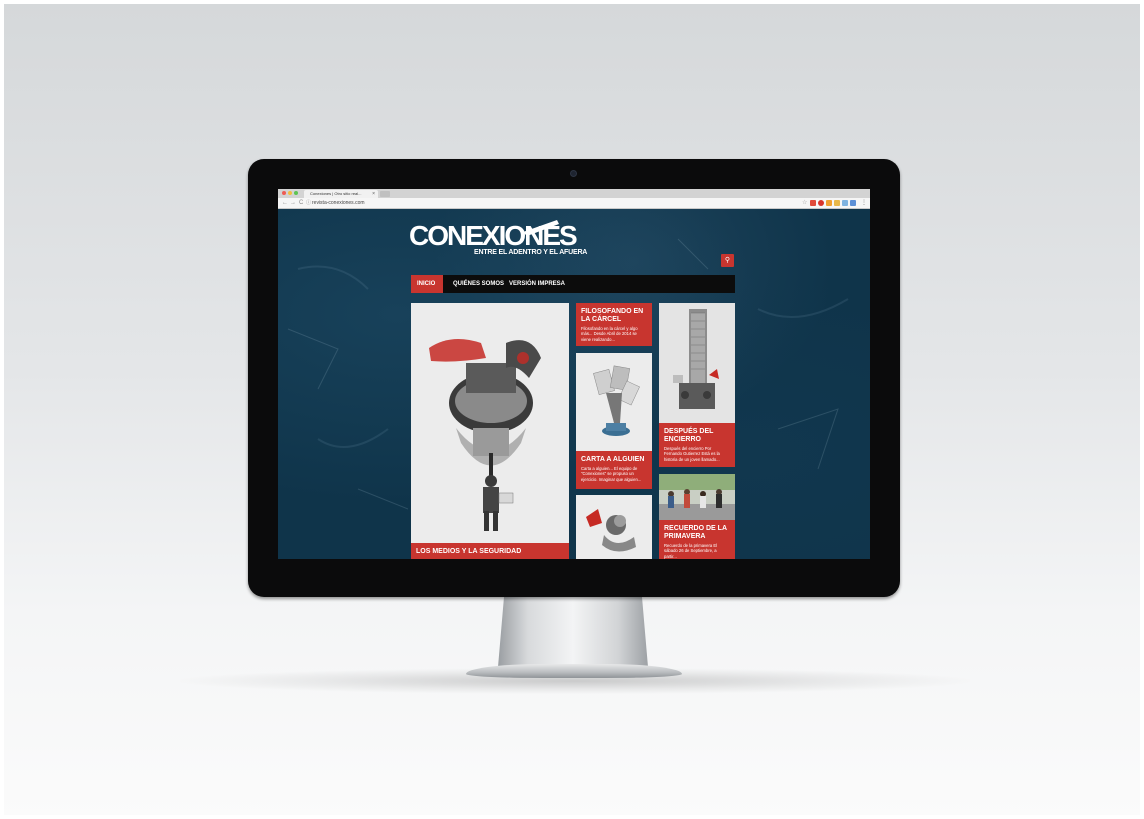  I want to click on article-image-recuerdo, so click(697, 497).